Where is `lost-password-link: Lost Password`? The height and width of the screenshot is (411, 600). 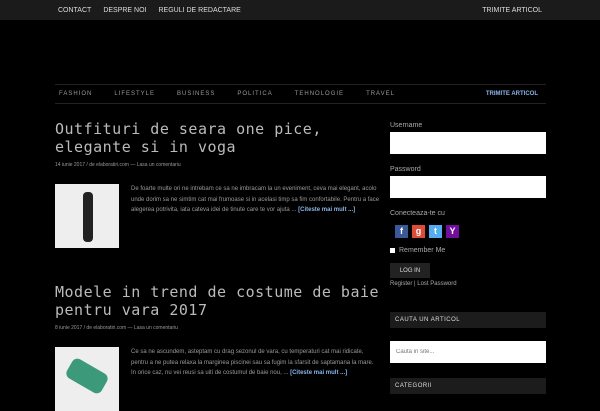
lost-password-link: Lost Password is located at coordinates (436, 284).